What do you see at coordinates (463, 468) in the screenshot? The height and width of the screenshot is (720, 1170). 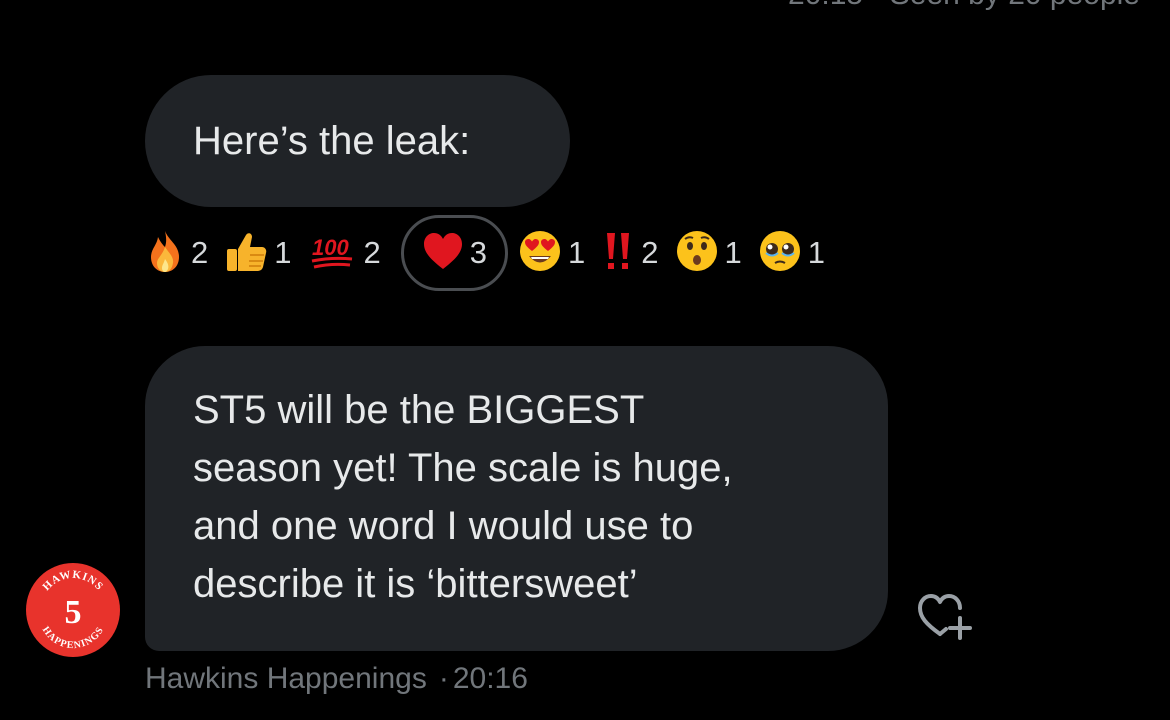 I see `message-text-line: season yet! The scale is huge,` at bounding box center [463, 468].